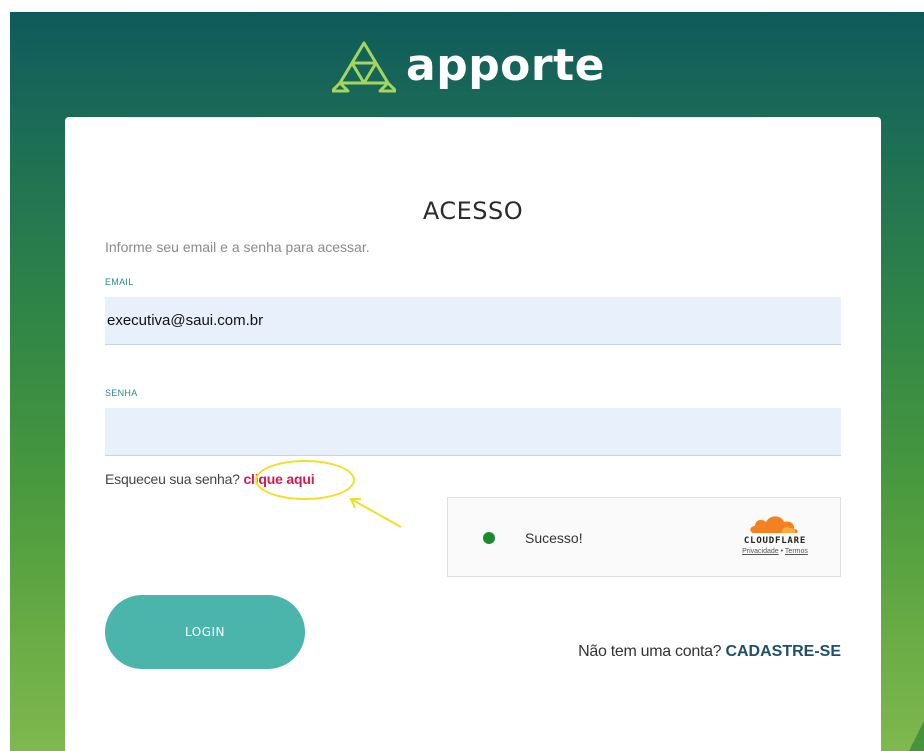  What do you see at coordinates (505, 65) in the screenshot?
I see `brand-name: apporte` at bounding box center [505, 65].